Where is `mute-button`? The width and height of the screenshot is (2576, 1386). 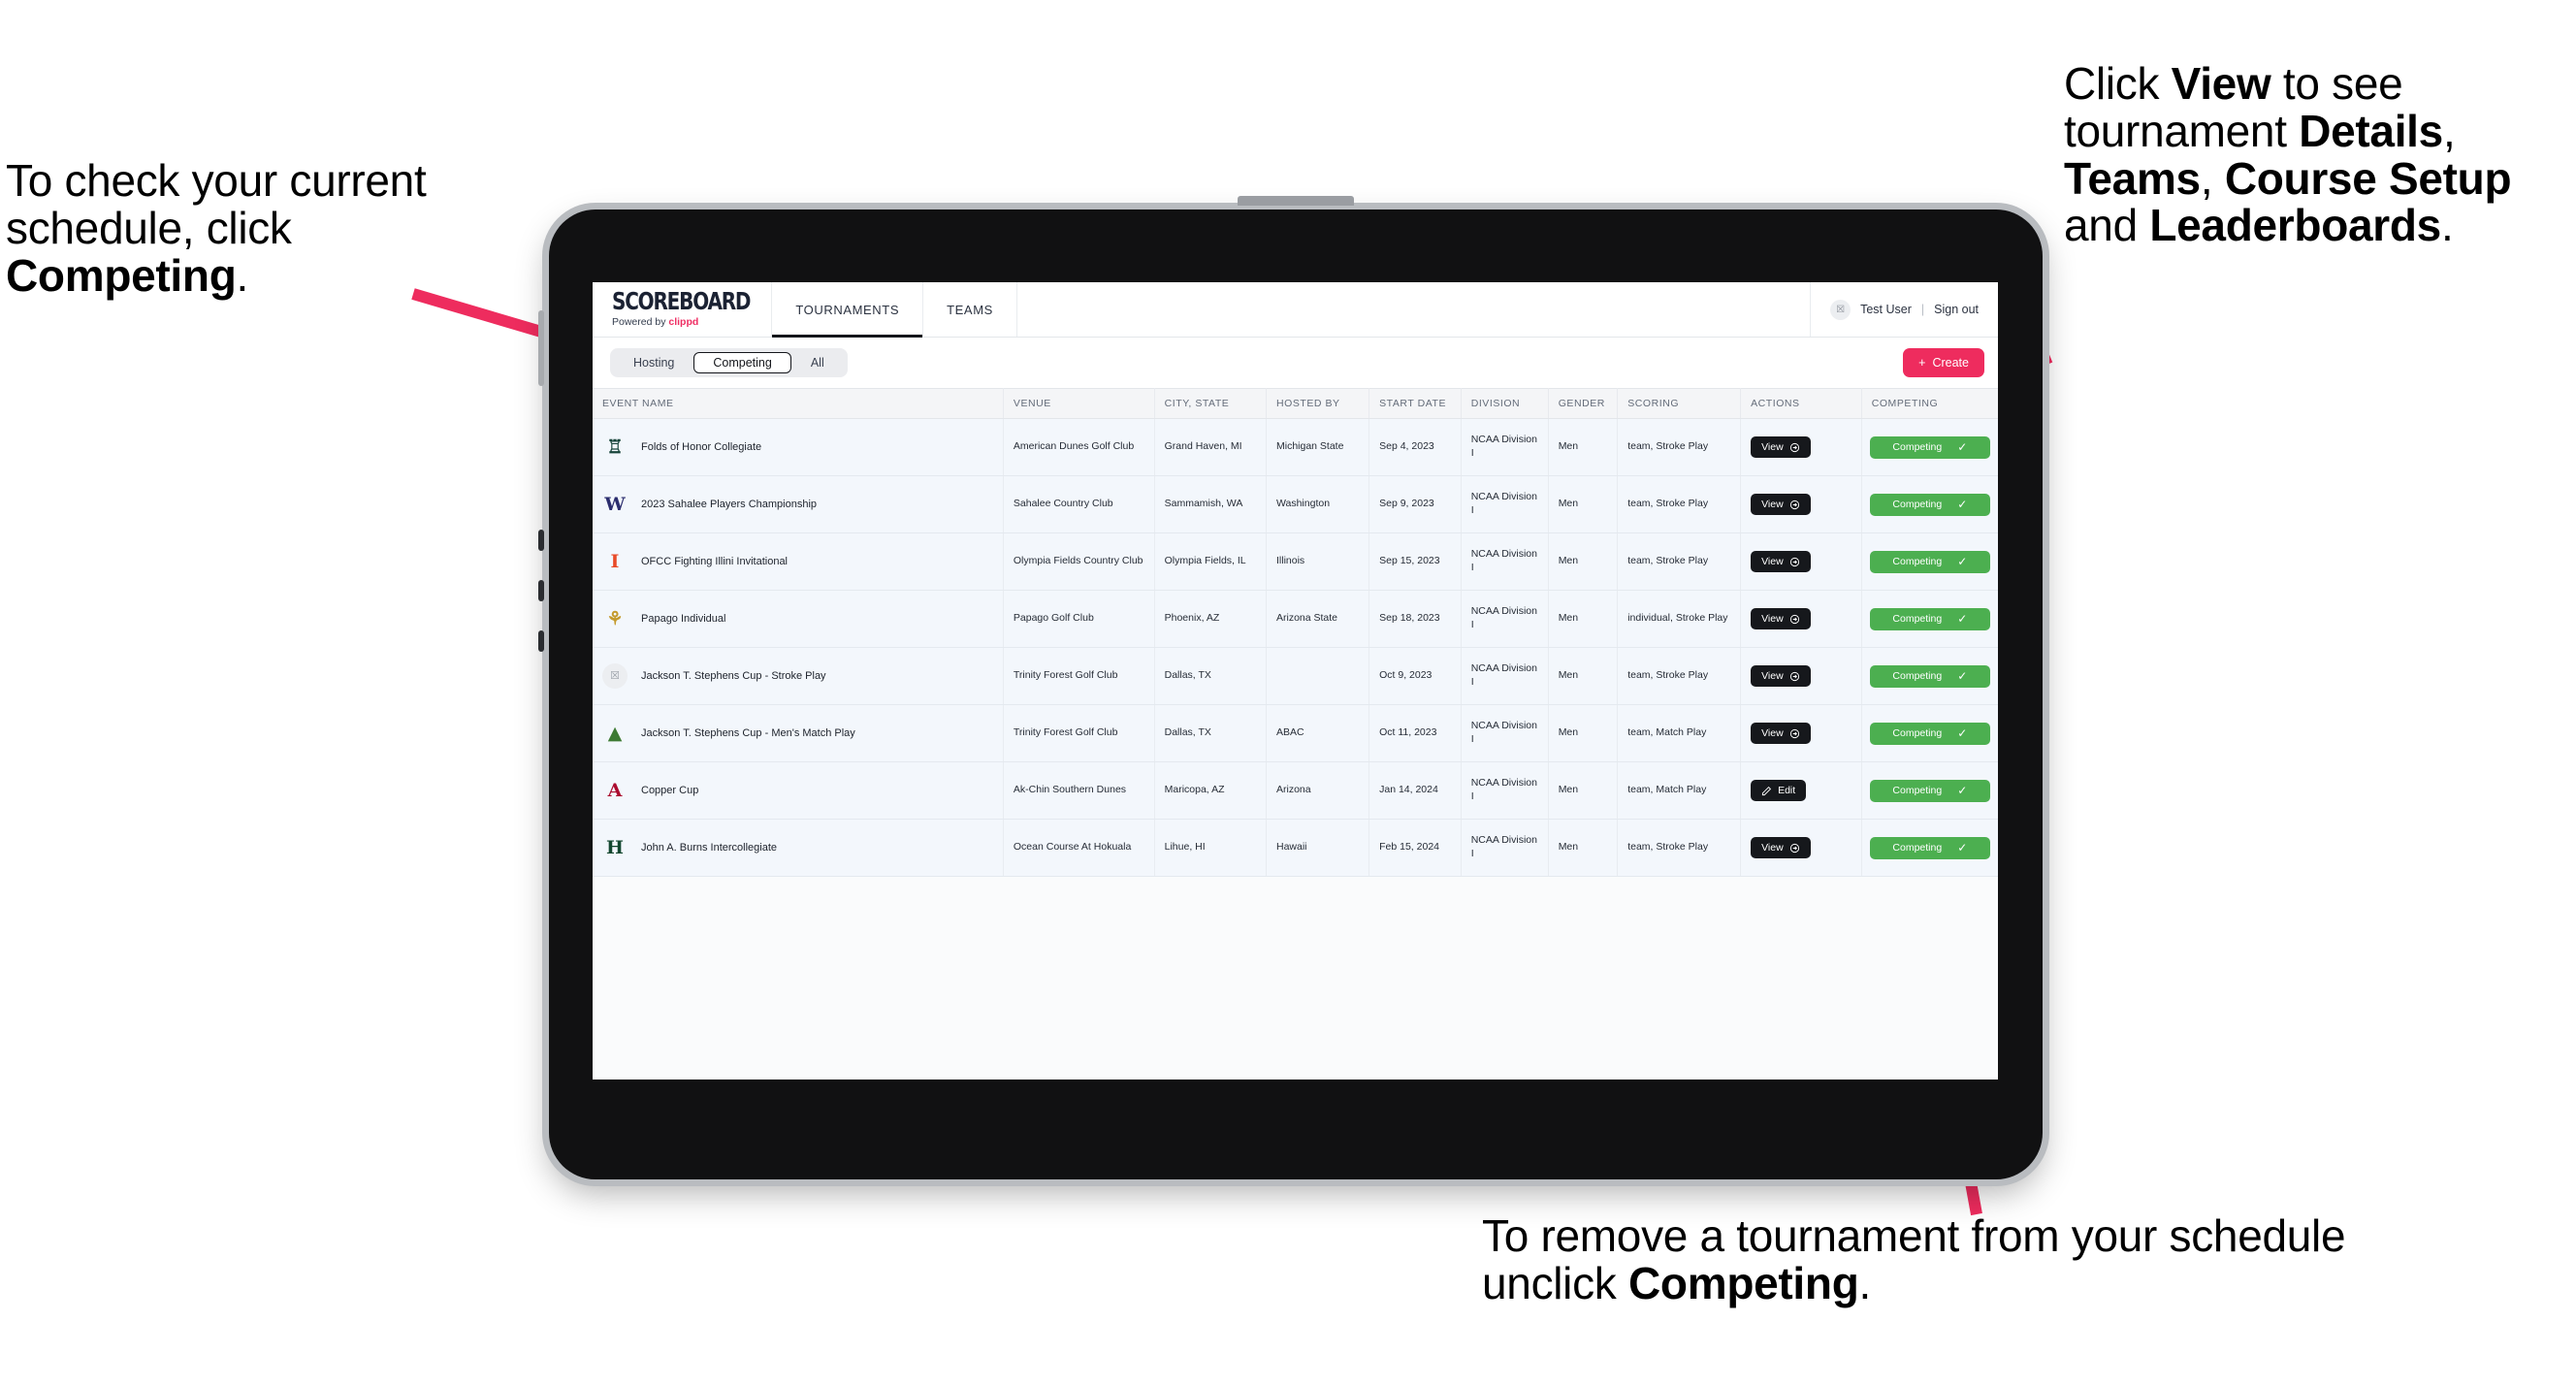 mute-button is located at coordinates (541, 641).